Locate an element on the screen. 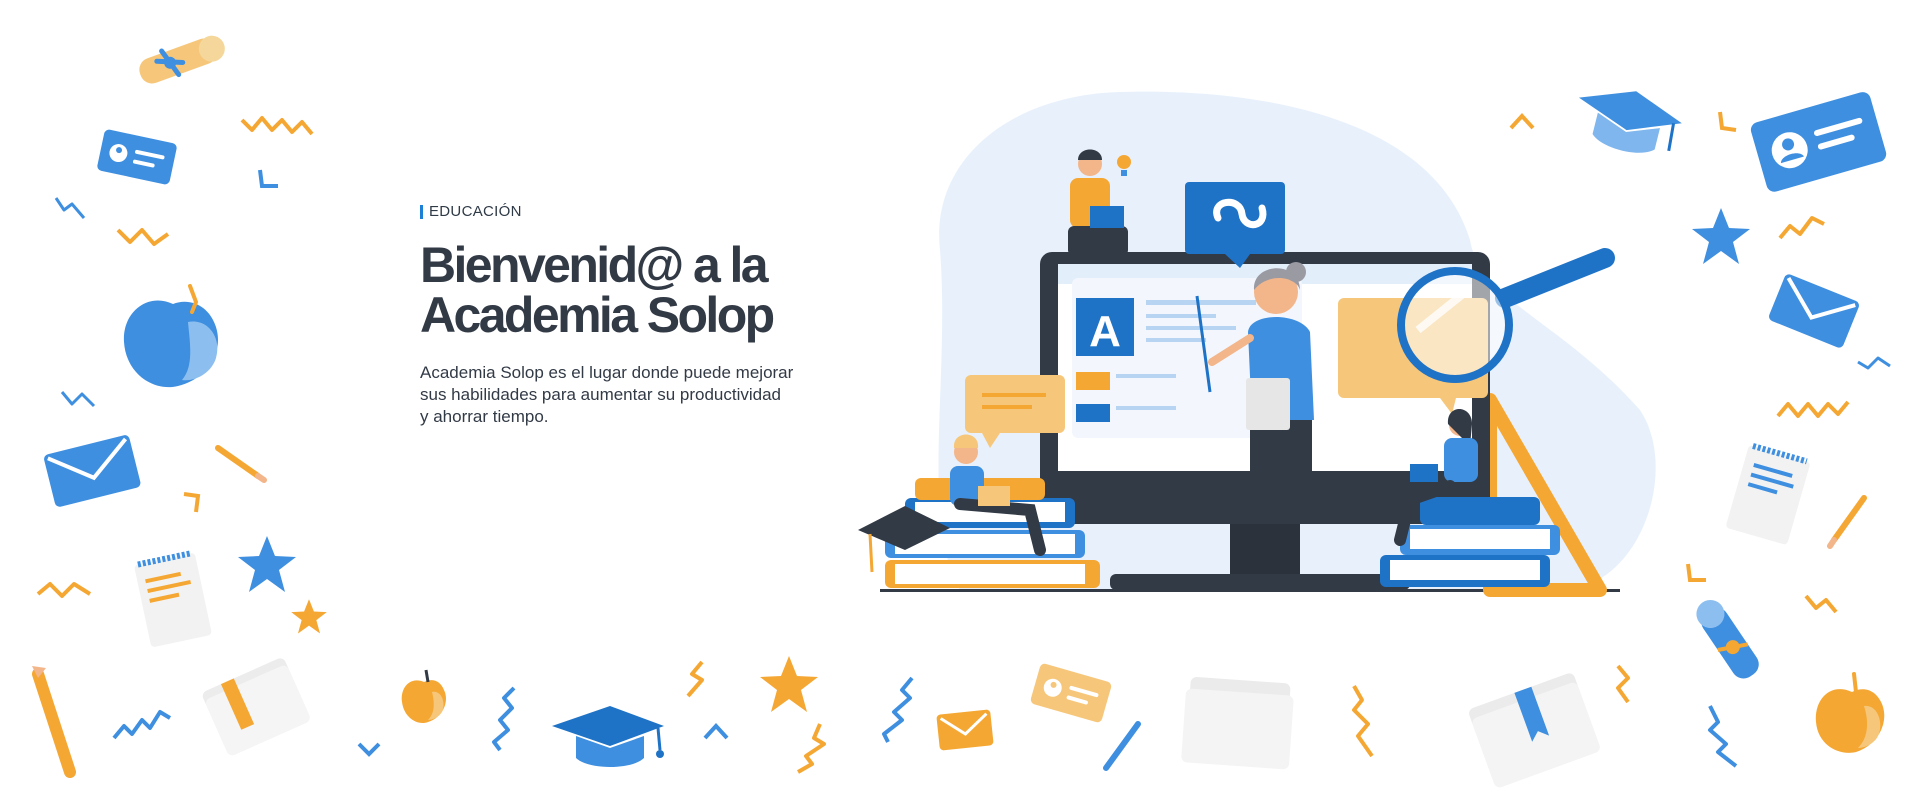 The height and width of the screenshot is (790, 1920). chevron-up-icon is located at coordinates (716, 731).